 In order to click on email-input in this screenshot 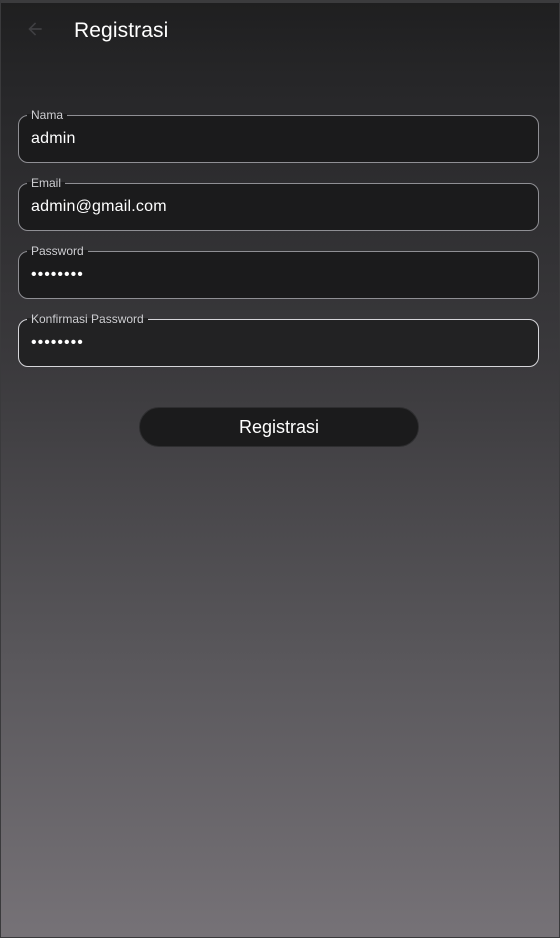, I will do `click(278, 207)`.